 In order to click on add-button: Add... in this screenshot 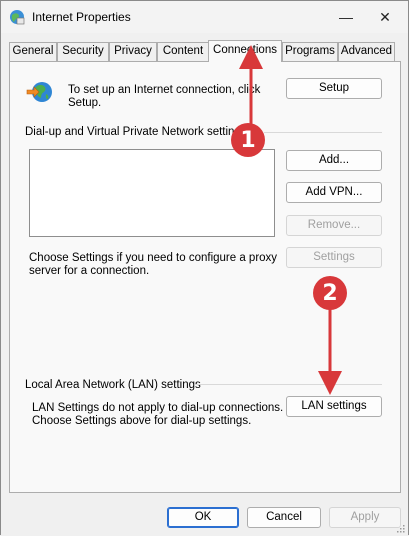, I will do `click(334, 160)`.